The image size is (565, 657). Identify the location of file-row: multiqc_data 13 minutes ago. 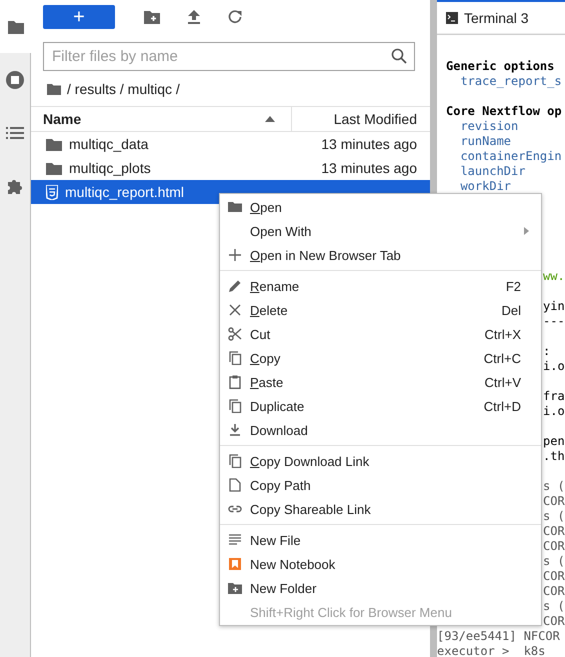
(230, 144).